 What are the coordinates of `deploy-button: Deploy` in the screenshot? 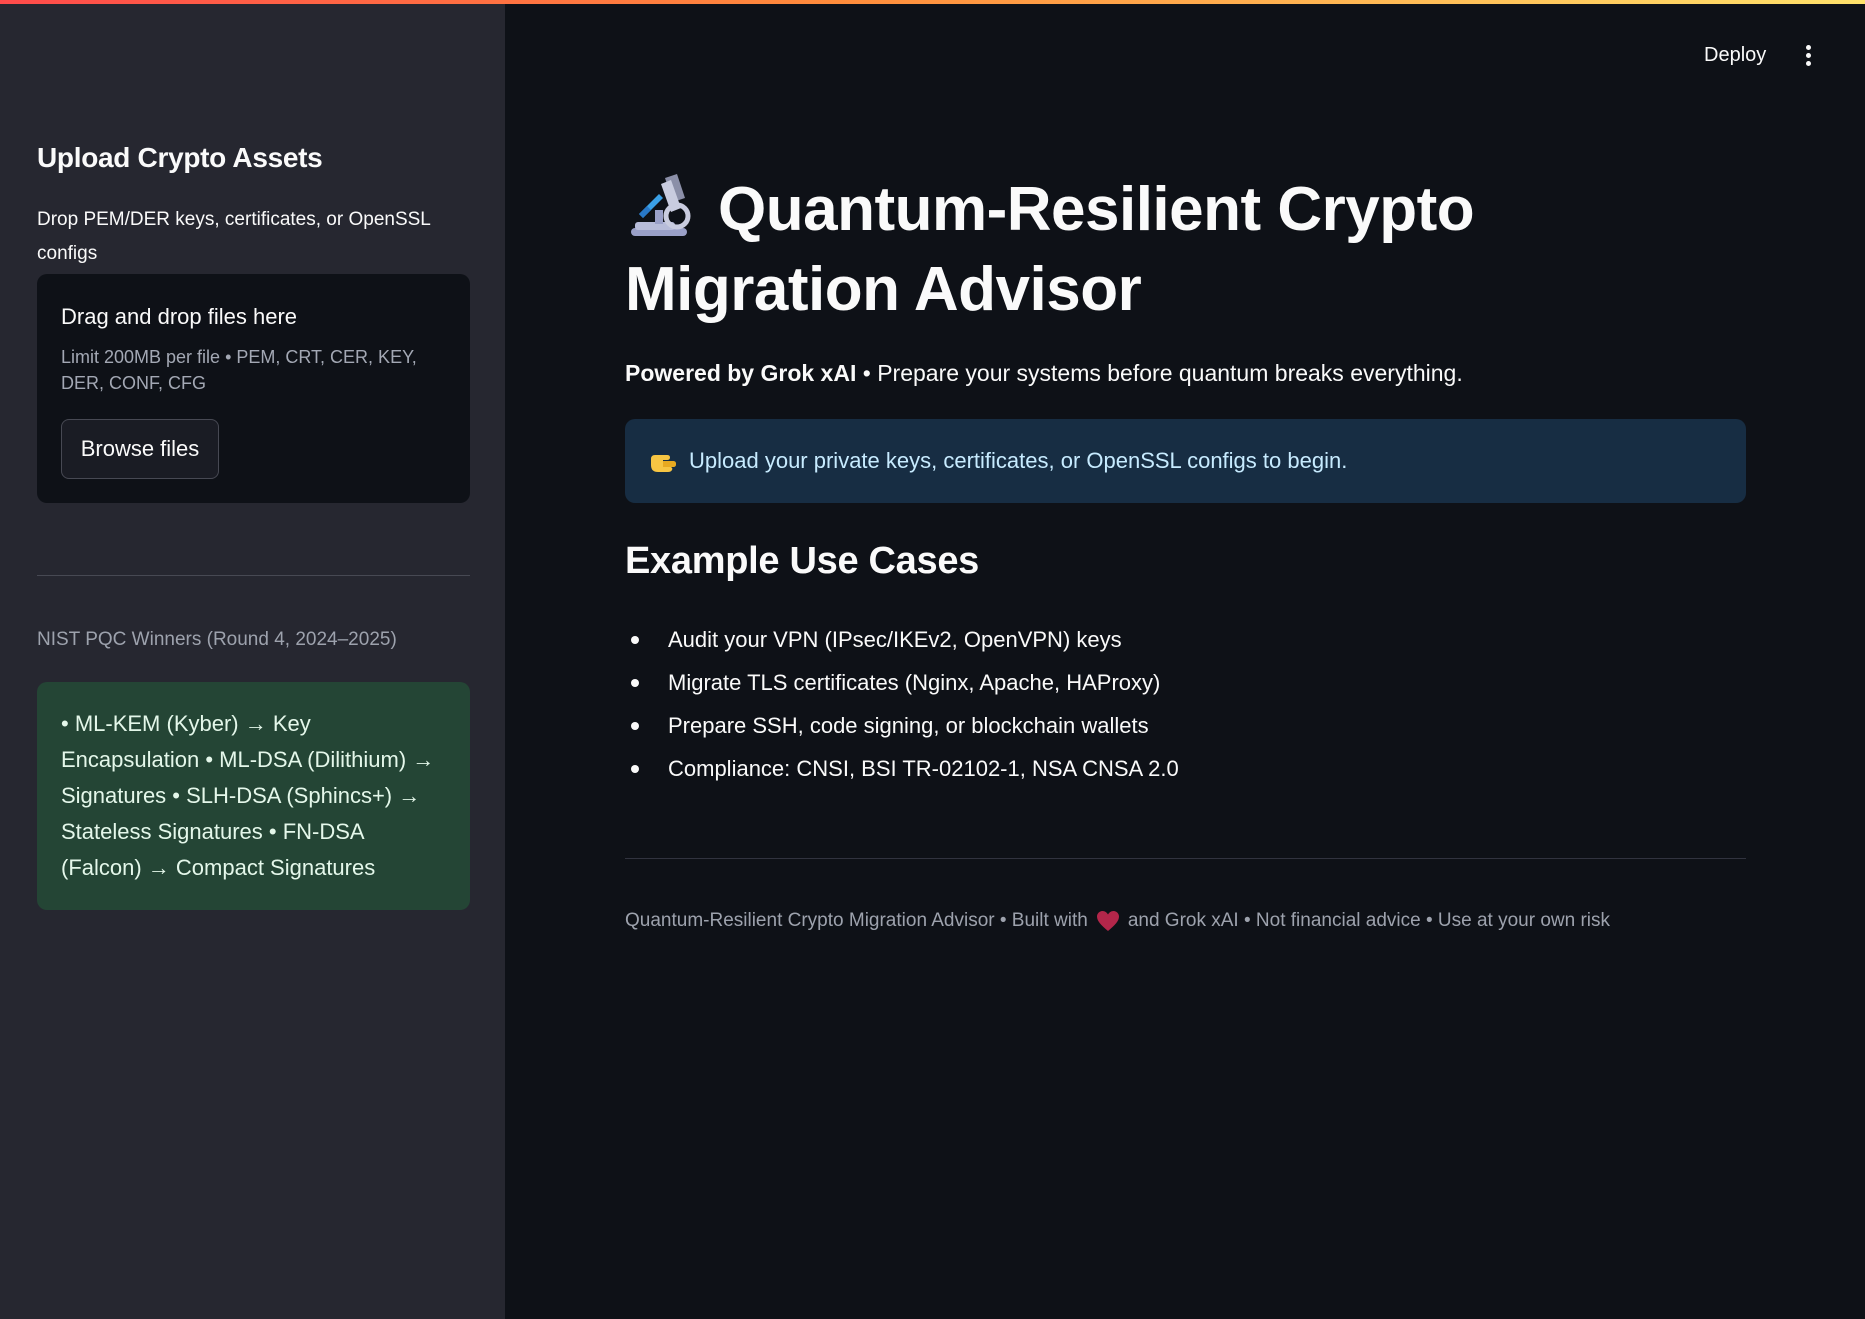 It's located at (1735, 55).